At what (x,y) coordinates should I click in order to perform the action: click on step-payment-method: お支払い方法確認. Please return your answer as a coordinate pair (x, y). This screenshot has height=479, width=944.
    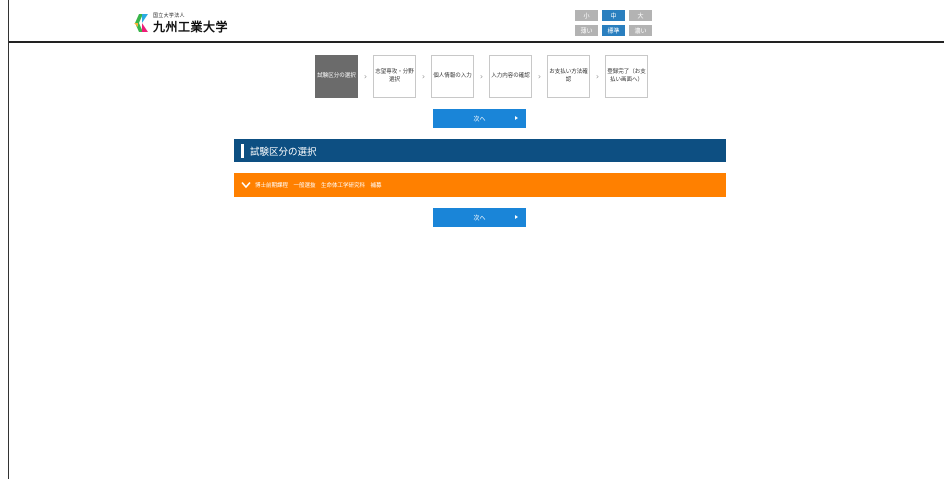
    Looking at the image, I should click on (568, 76).